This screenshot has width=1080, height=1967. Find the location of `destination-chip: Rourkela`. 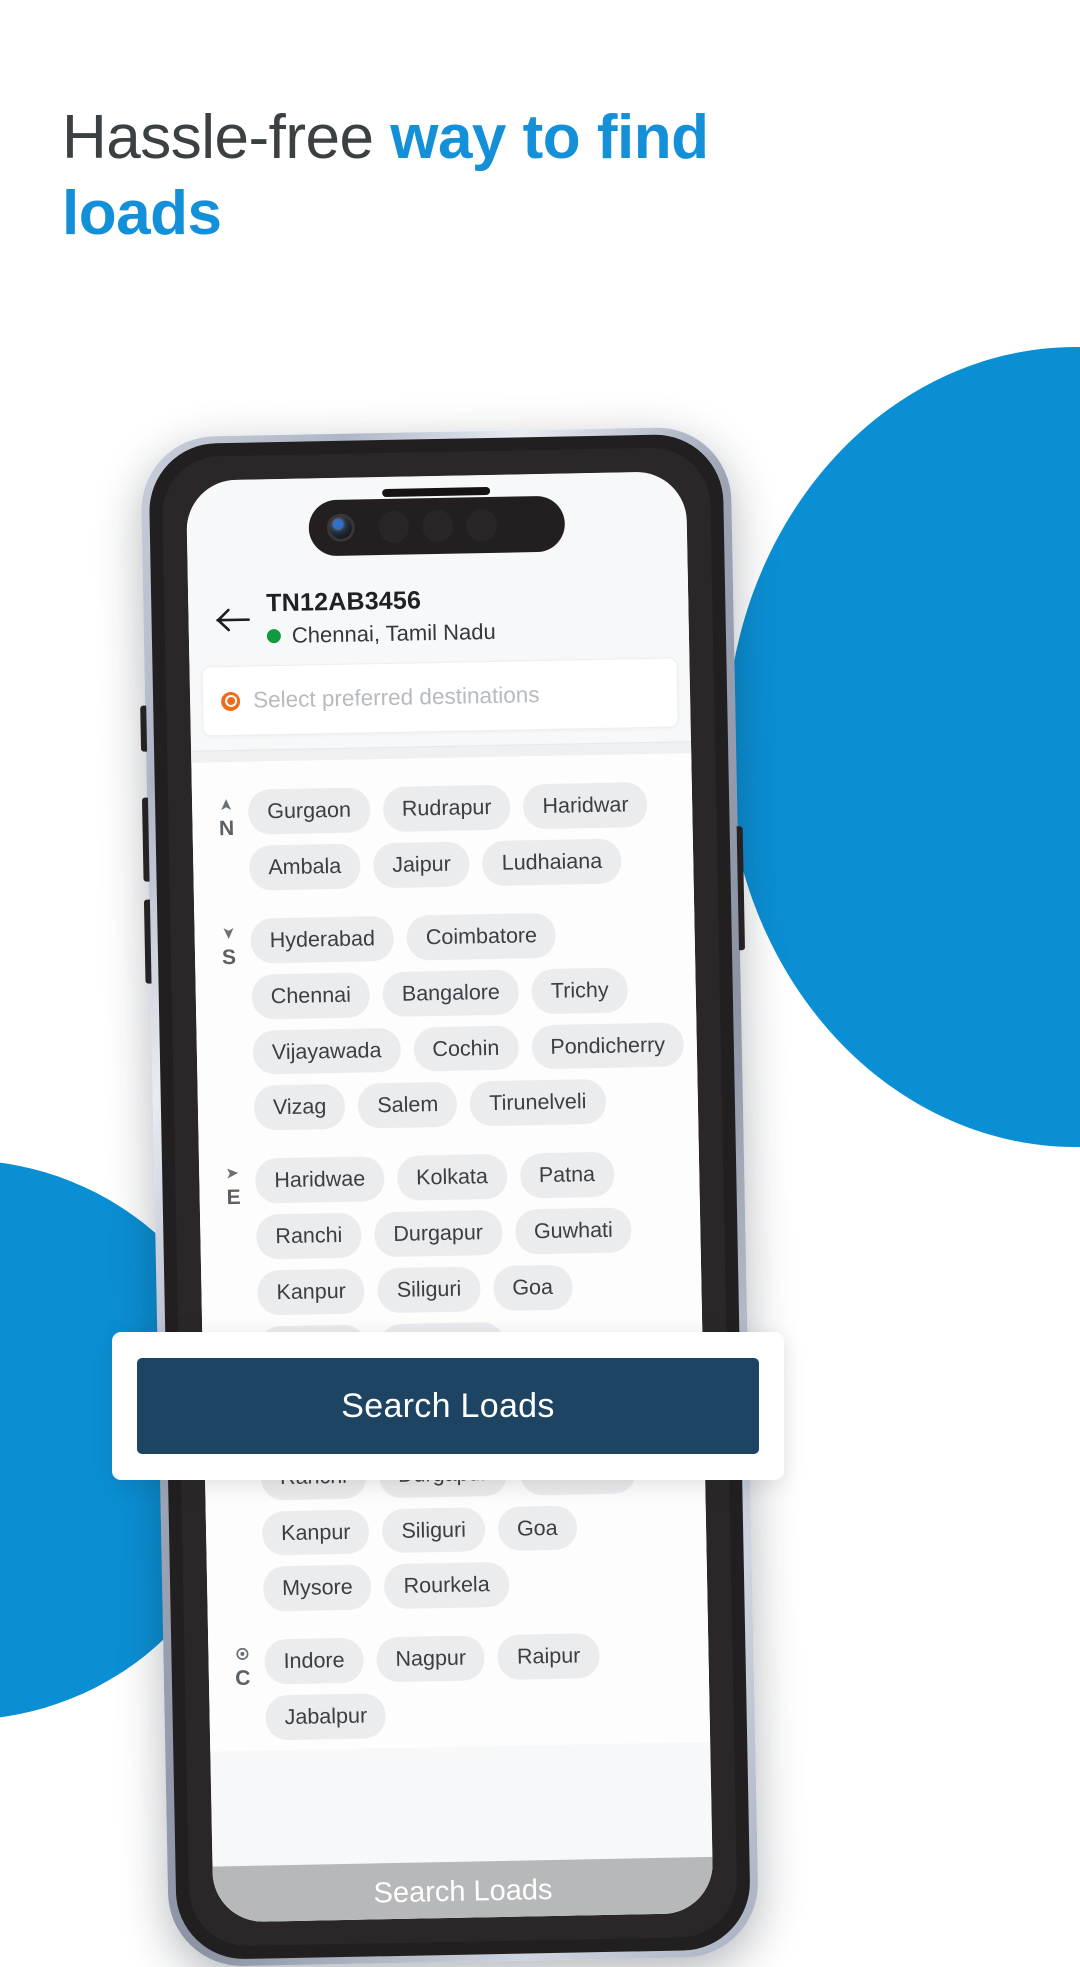

destination-chip: Rourkela is located at coordinates (447, 1586).